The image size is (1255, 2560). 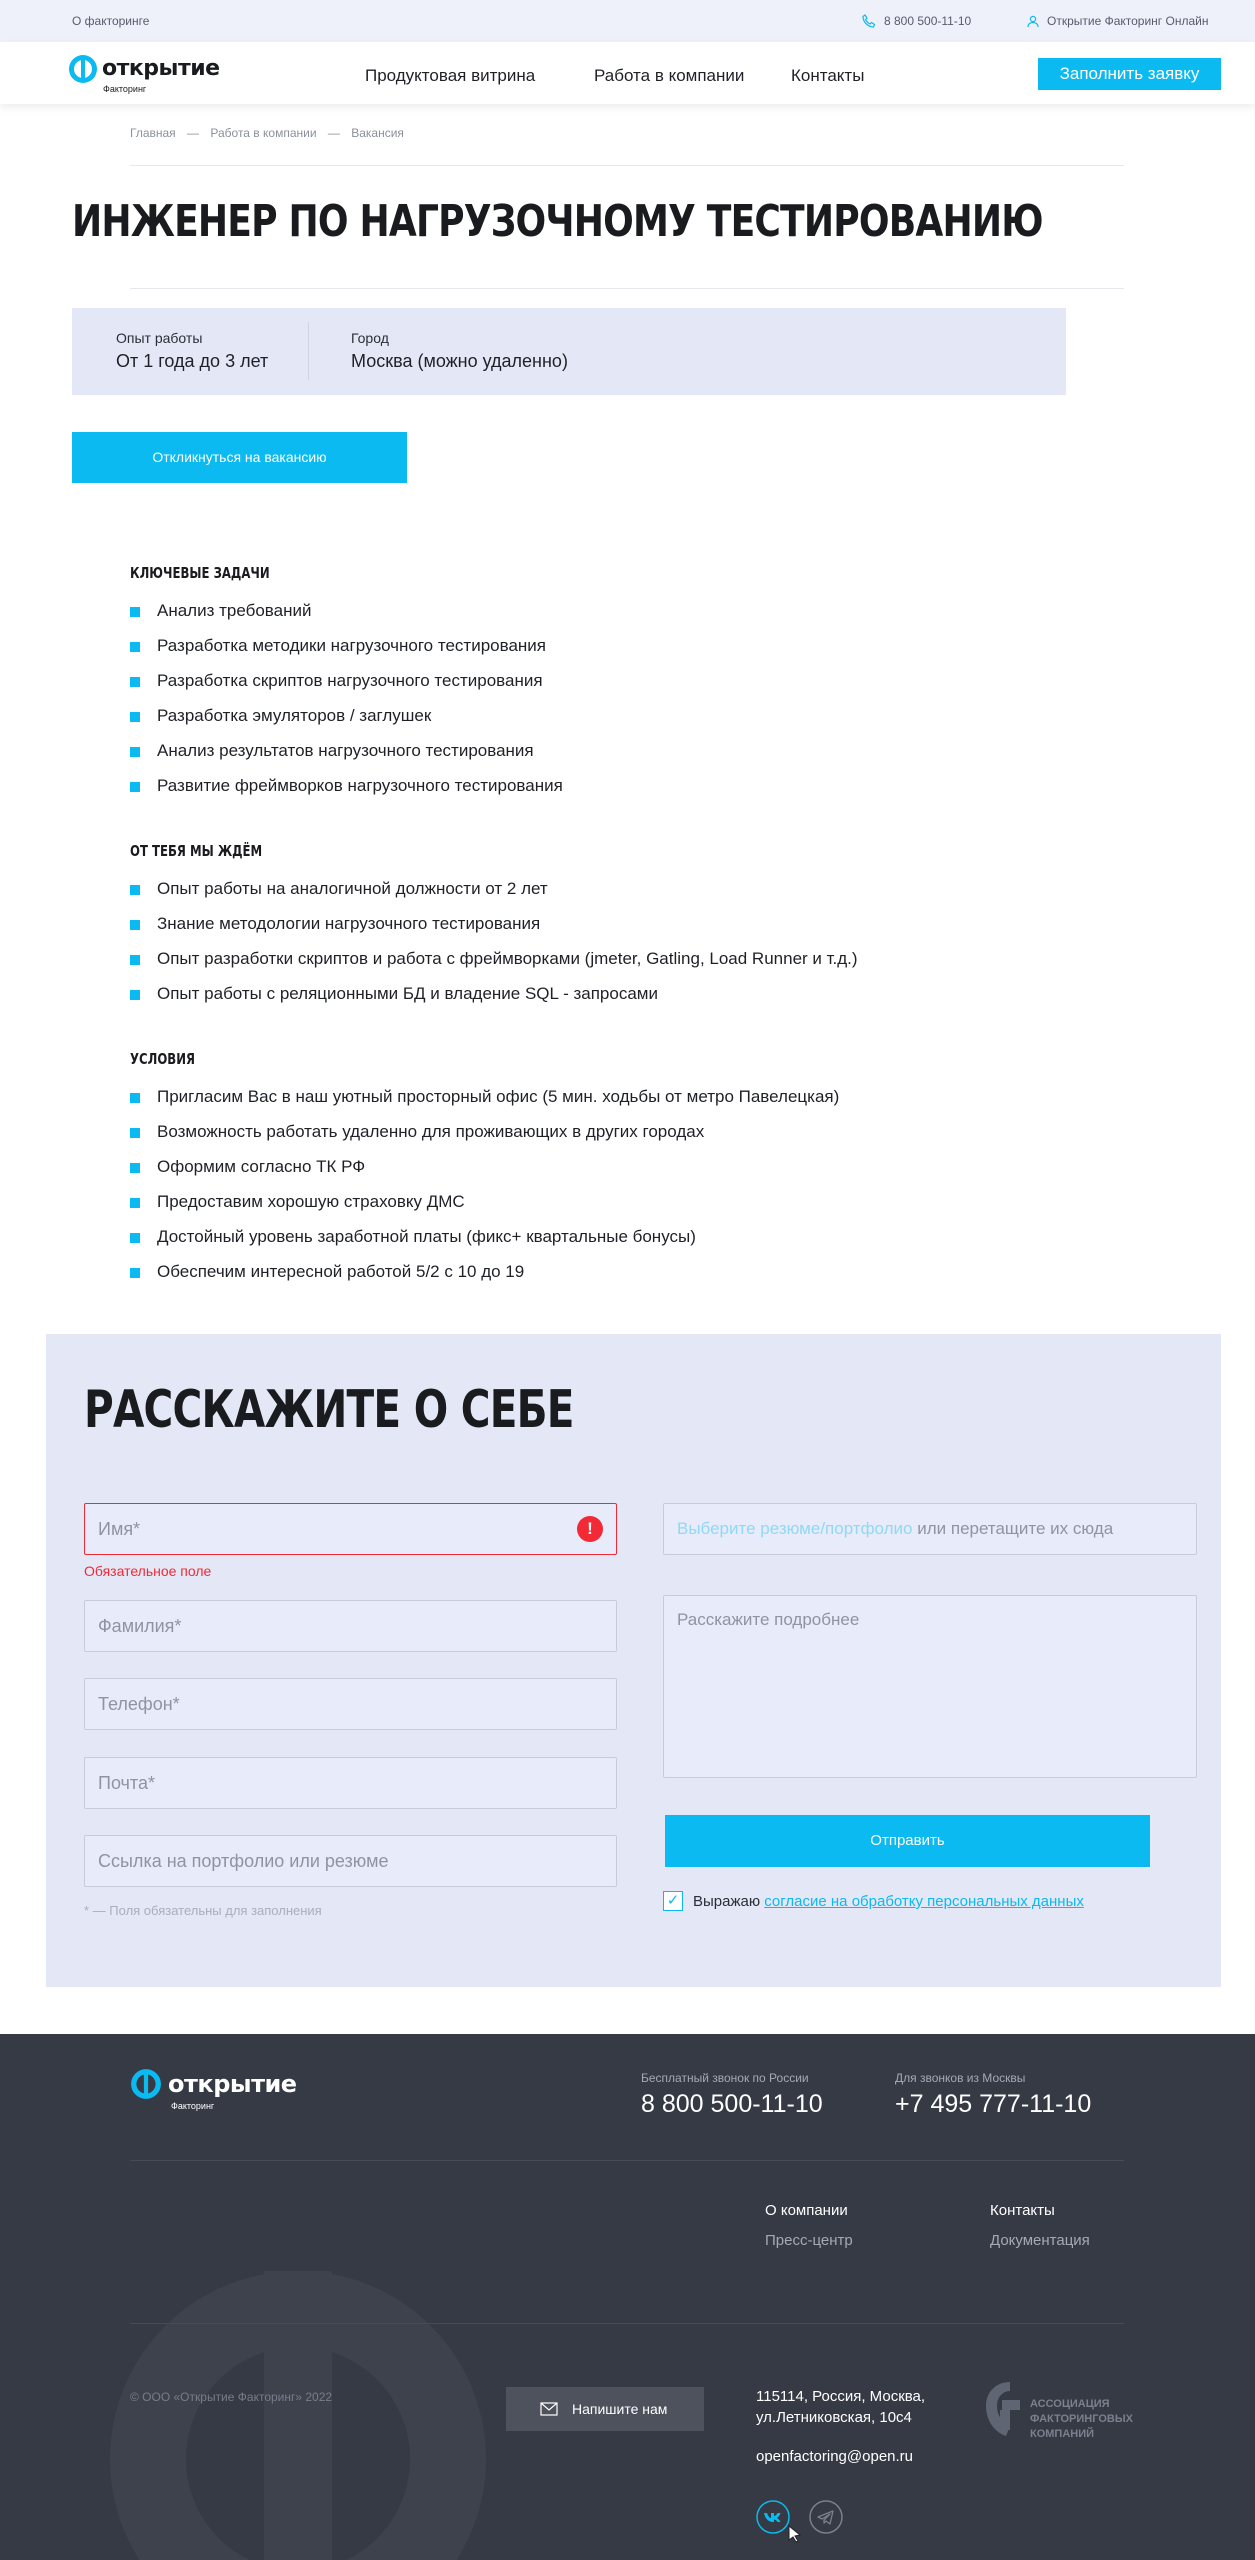 I want to click on form-title: РАССКАЖИТЕ О СЕБЕ, so click(x=329, y=1410).